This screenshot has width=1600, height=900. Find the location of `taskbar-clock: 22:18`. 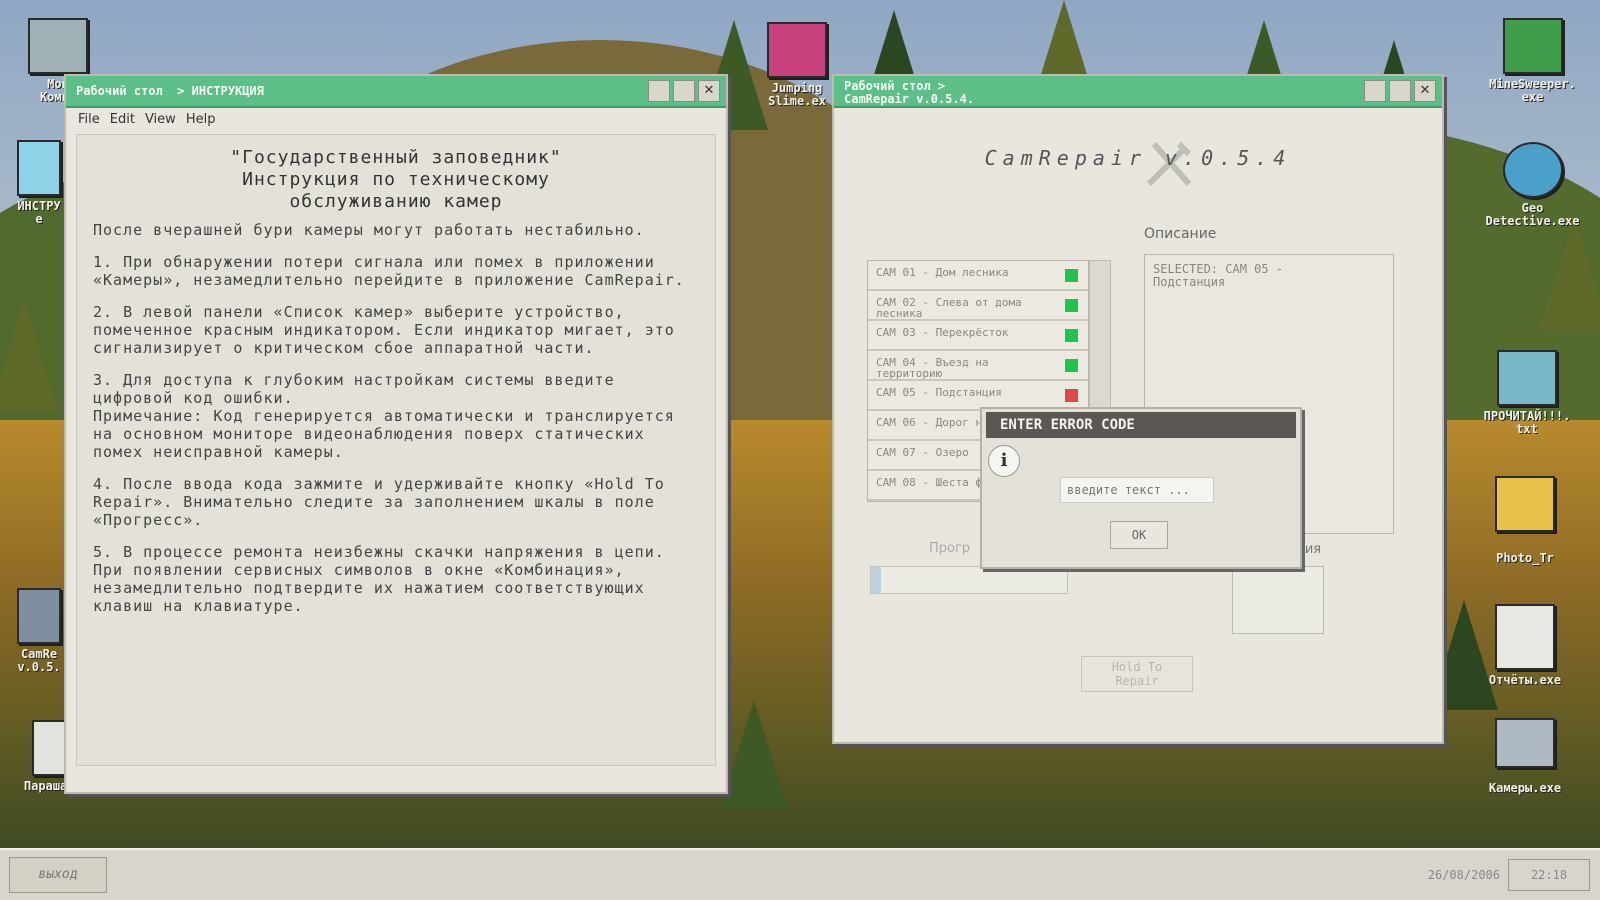

taskbar-clock: 22:18 is located at coordinates (1549, 875).